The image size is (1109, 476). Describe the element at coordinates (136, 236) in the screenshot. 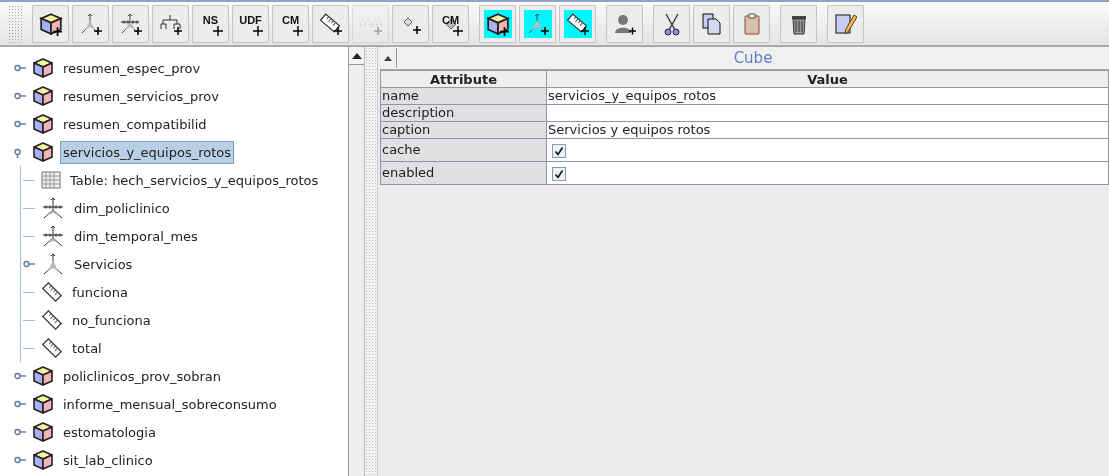

I see `tree-item: dim_temporal_mes` at that location.